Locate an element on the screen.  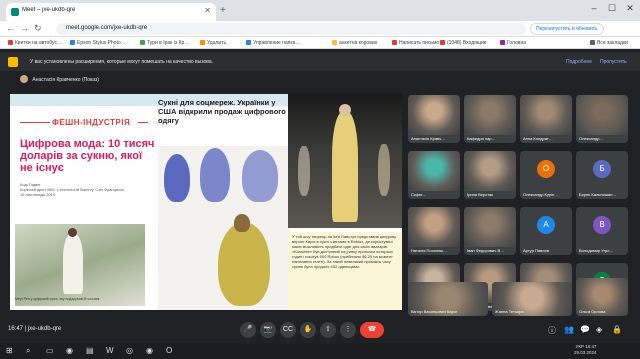
activities-icon: ◈ is located at coordinates (599, 329).